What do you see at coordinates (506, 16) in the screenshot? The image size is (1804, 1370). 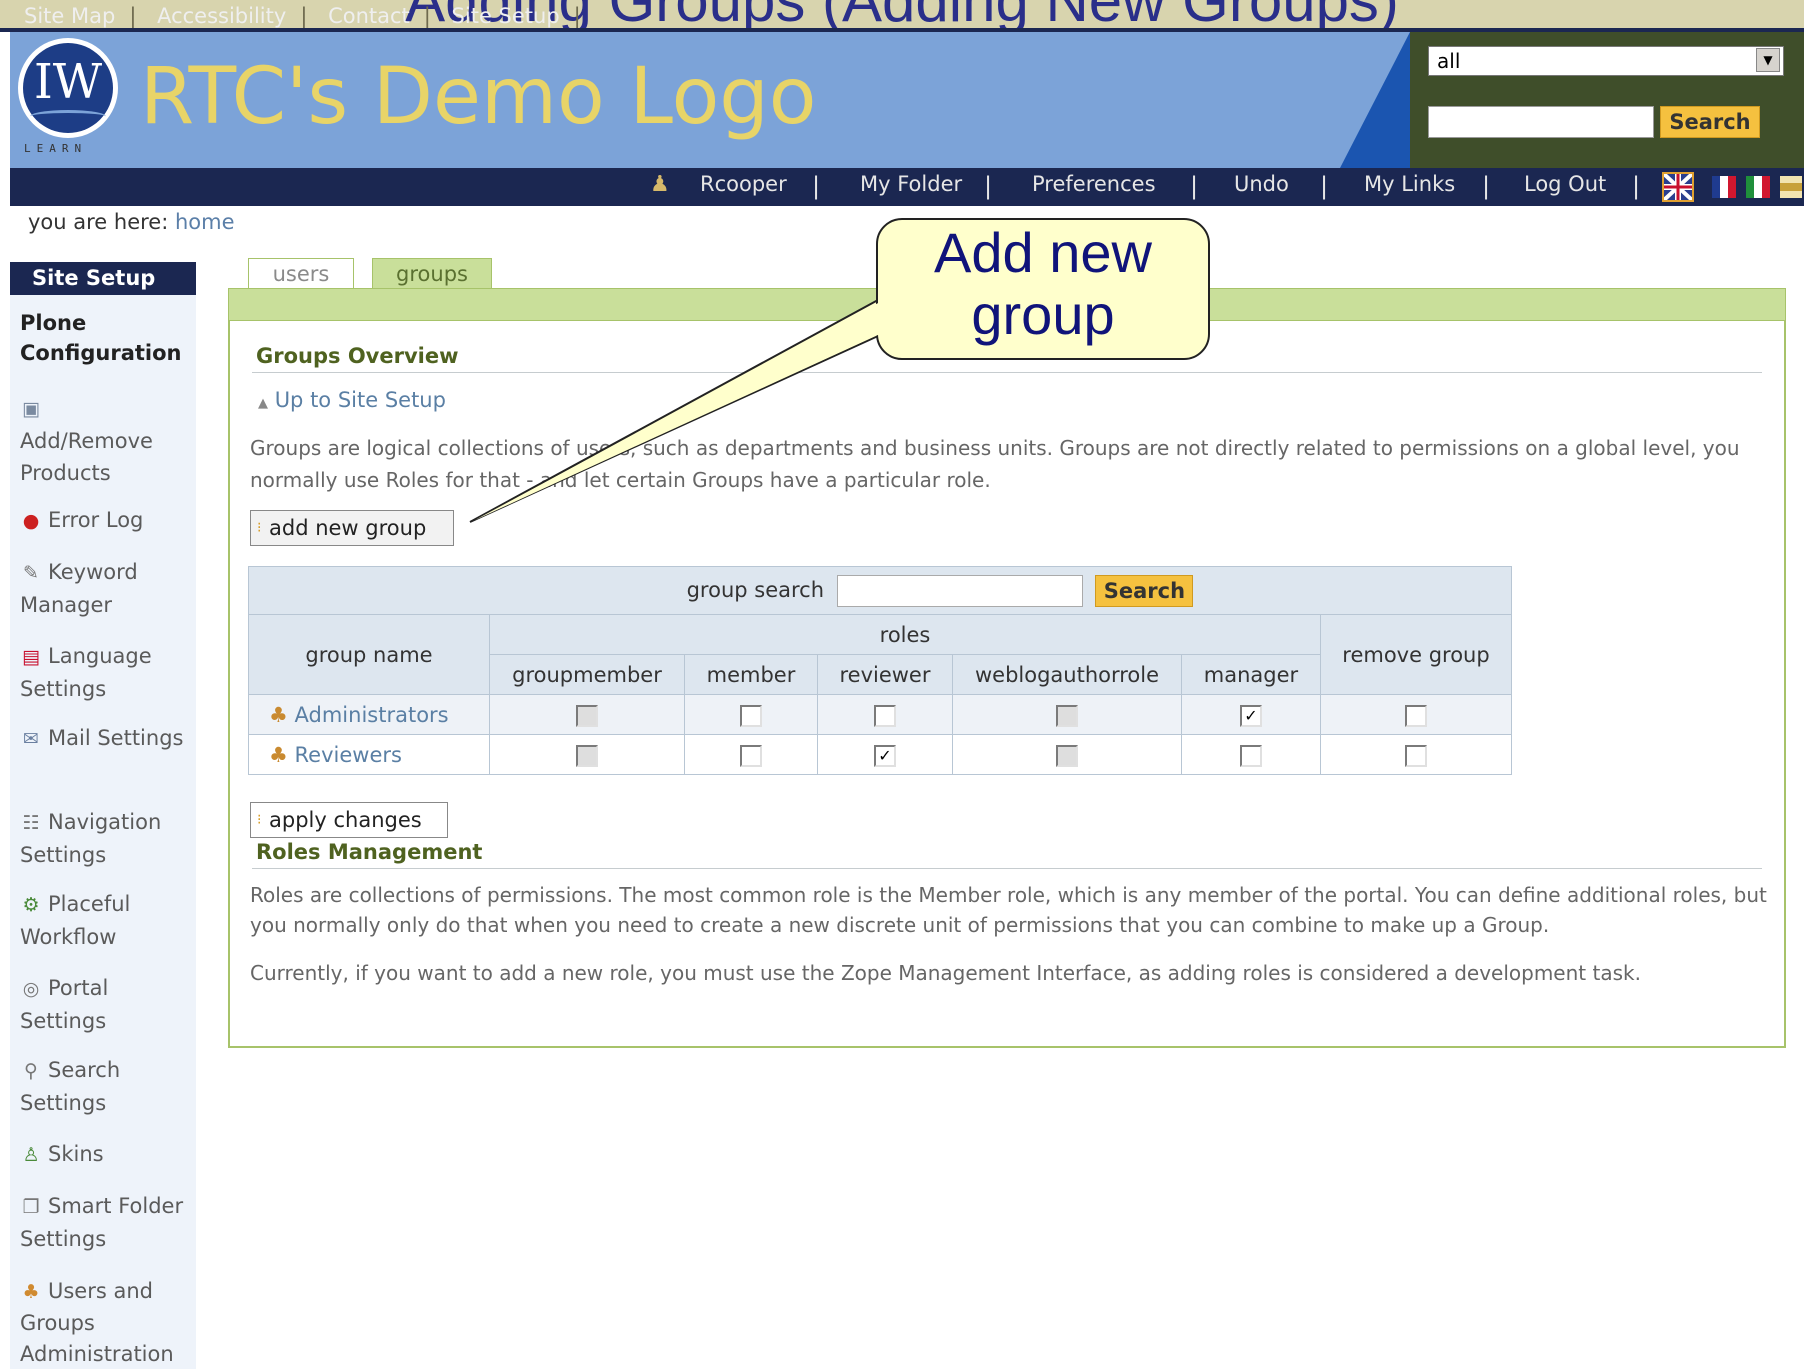 I see `site-link-site-setup: Site Setup` at bounding box center [506, 16].